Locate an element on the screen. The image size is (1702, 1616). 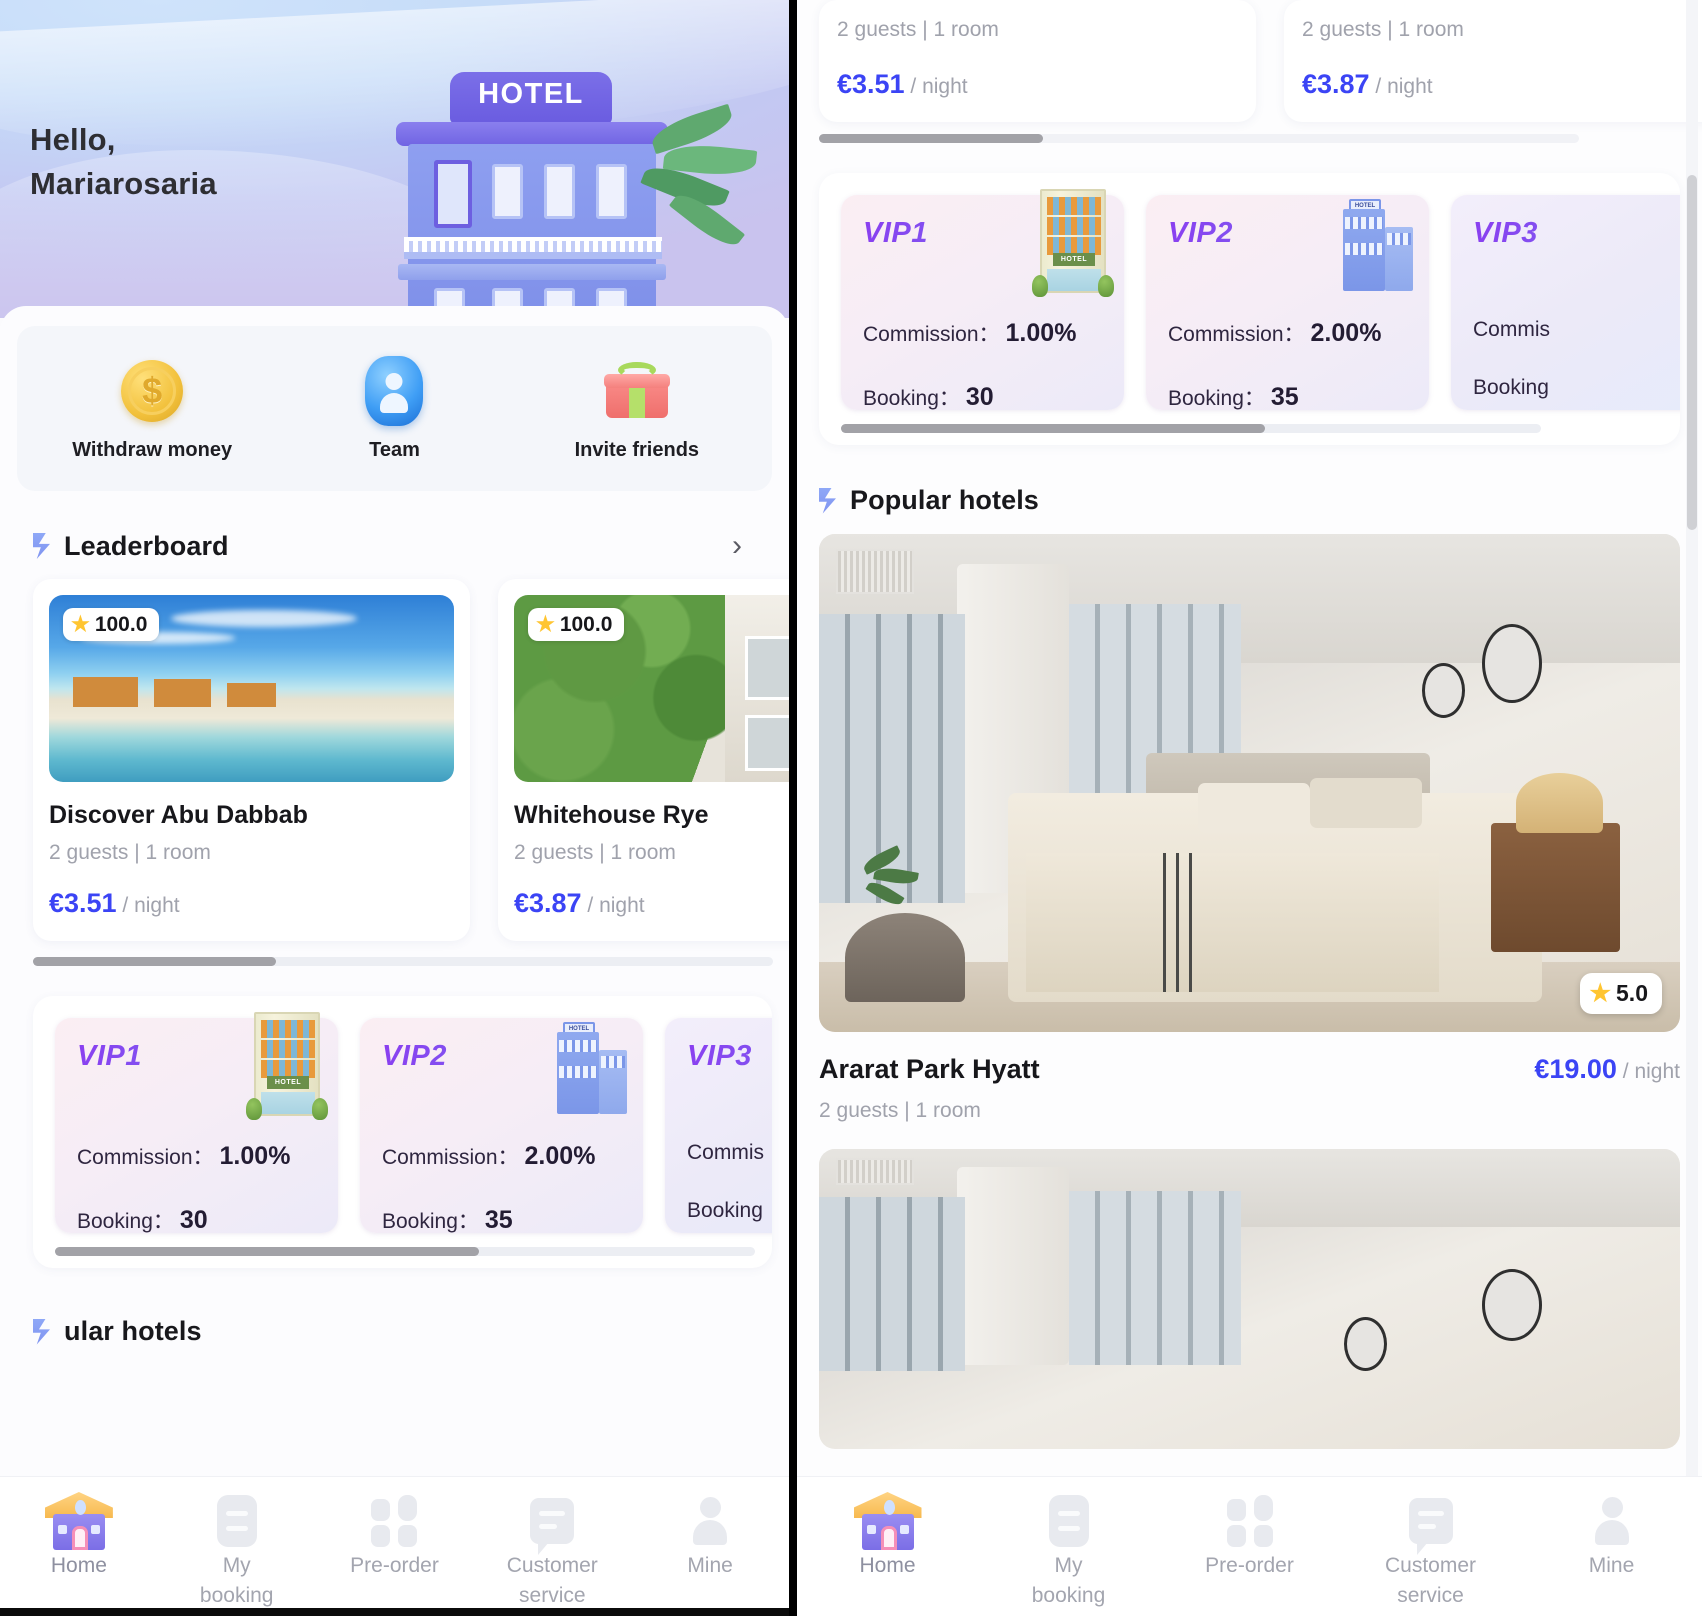
vip-commission-value: 1.00% is located at coordinates (255, 1156).